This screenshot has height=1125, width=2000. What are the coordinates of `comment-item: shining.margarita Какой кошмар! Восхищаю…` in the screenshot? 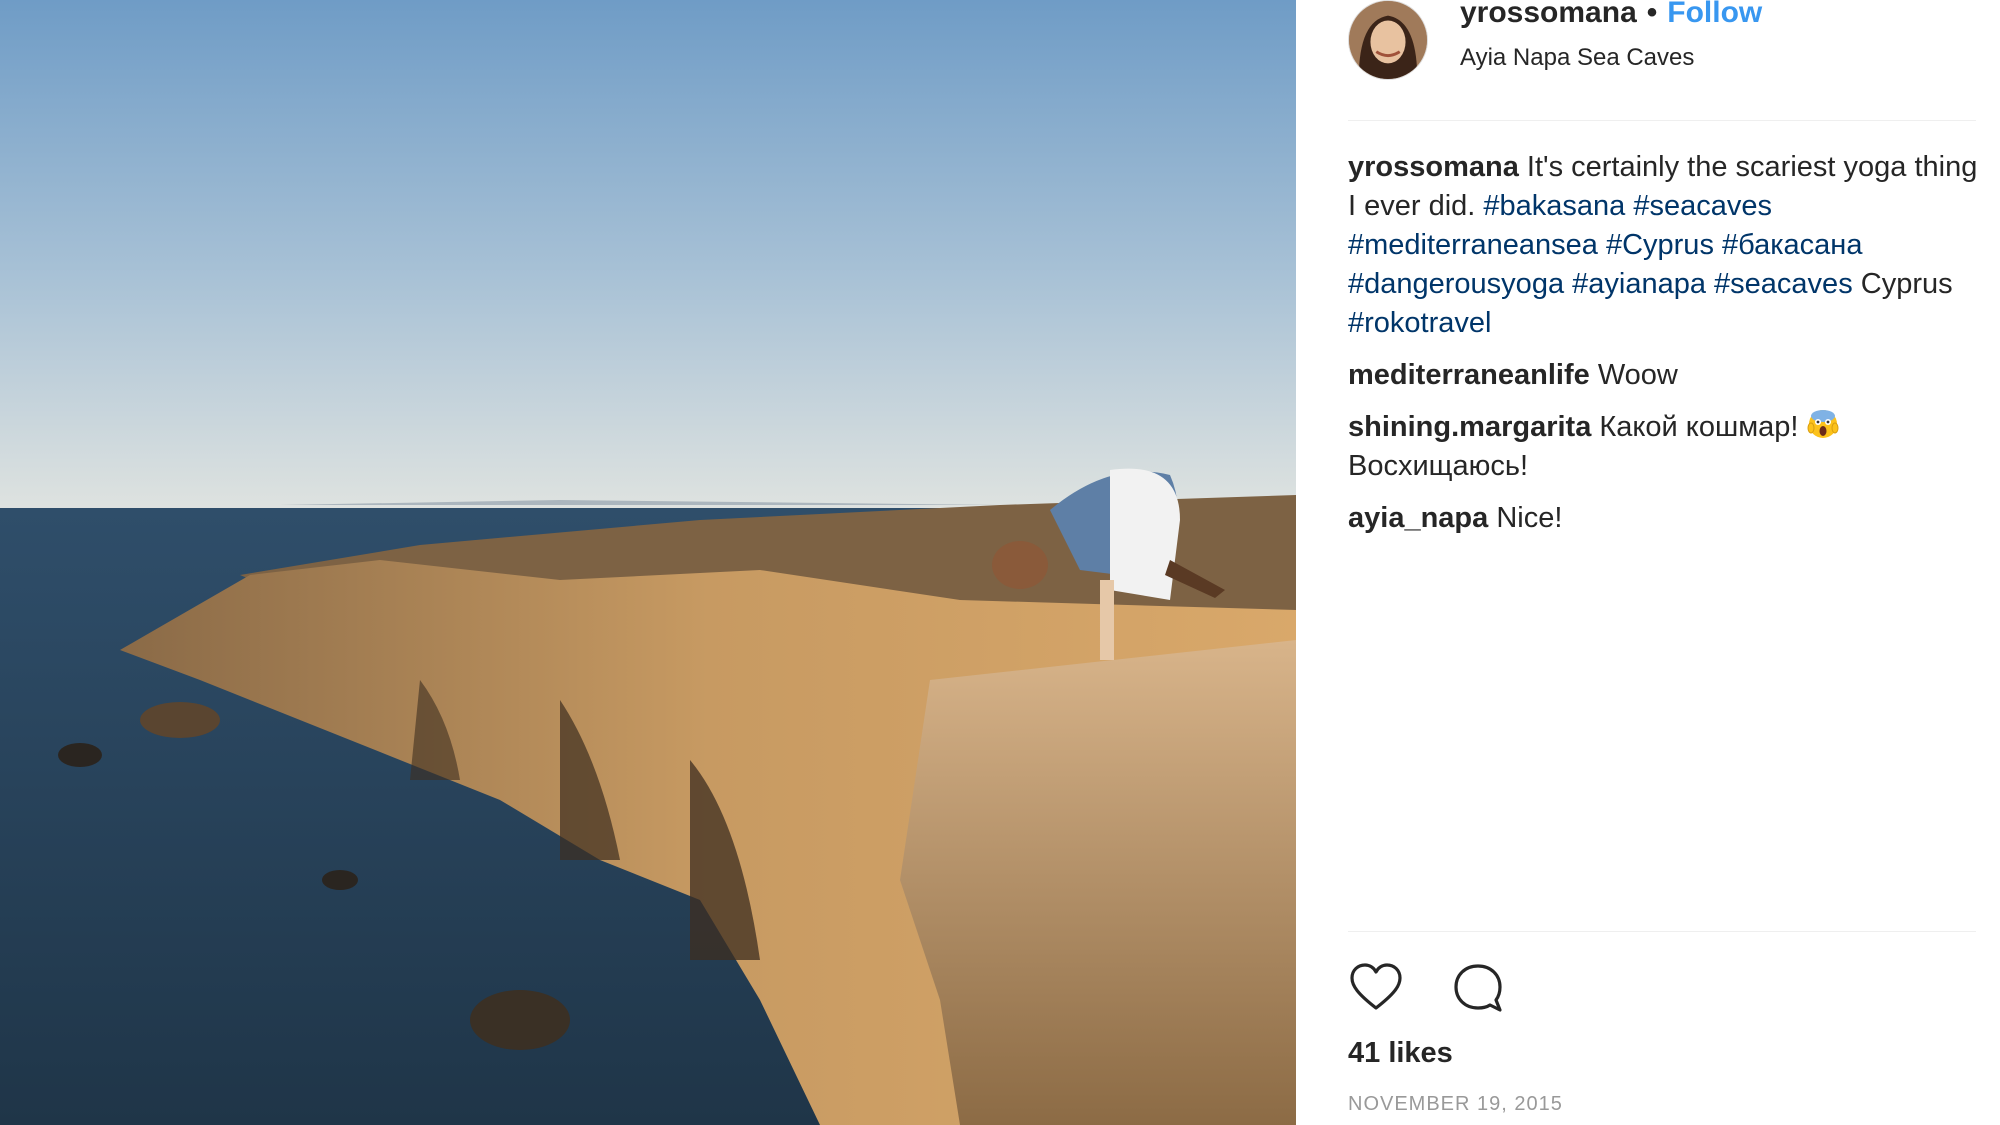 It's located at (1668, 447).